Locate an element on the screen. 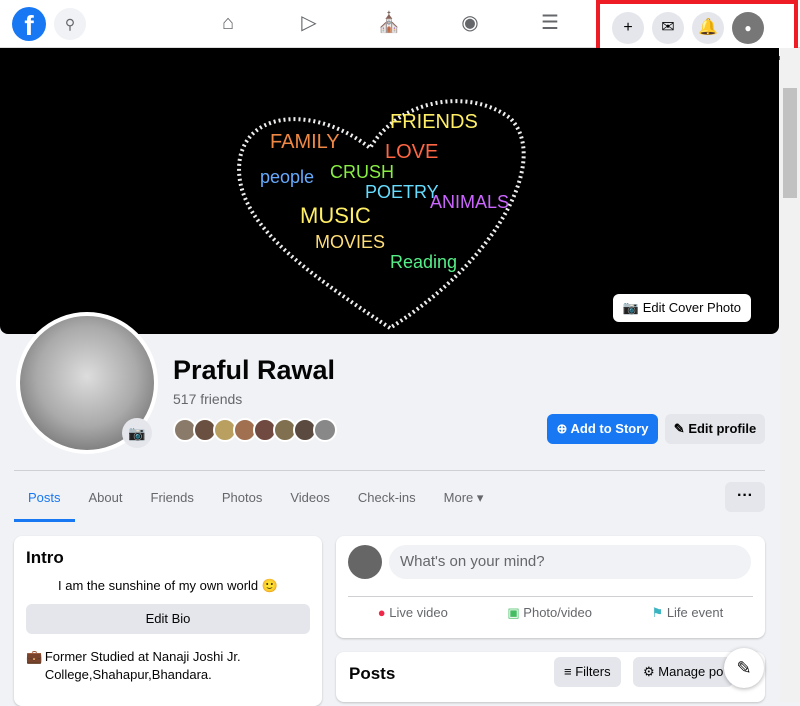 This screenshot has width=800, height=706. edit-cover-photo-button: 📷 Edit Cover Photo is located at coordinates (681, 308).